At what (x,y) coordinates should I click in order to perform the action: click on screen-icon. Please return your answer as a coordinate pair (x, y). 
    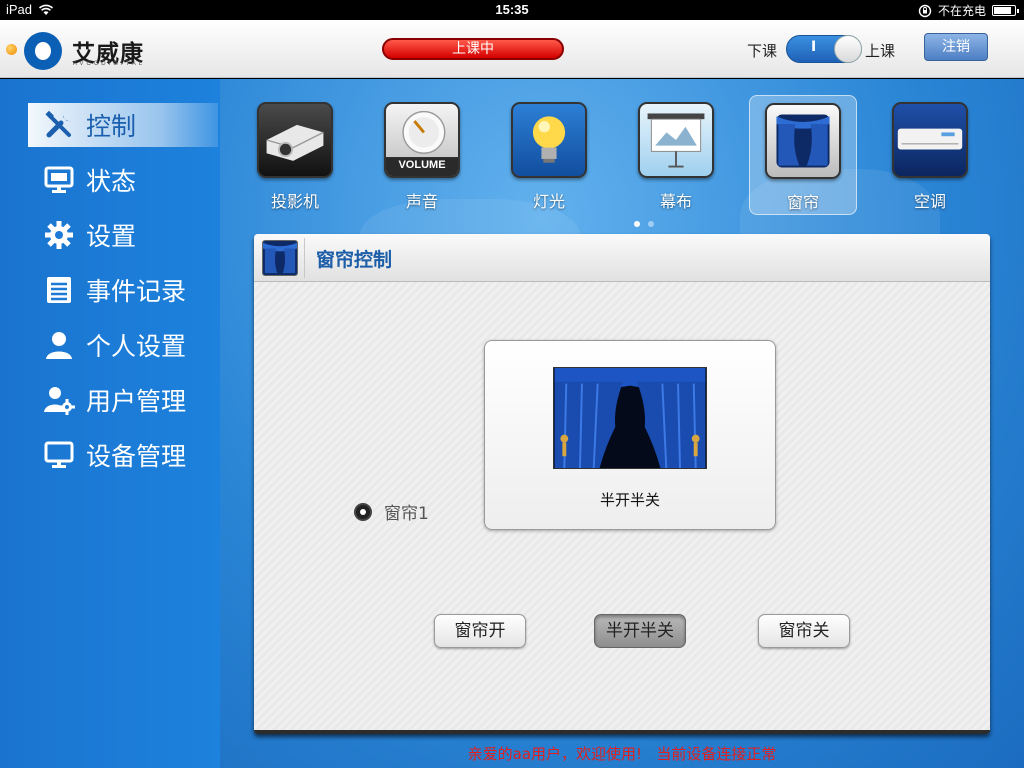
    Looking at the image, I should click on (676, 140).